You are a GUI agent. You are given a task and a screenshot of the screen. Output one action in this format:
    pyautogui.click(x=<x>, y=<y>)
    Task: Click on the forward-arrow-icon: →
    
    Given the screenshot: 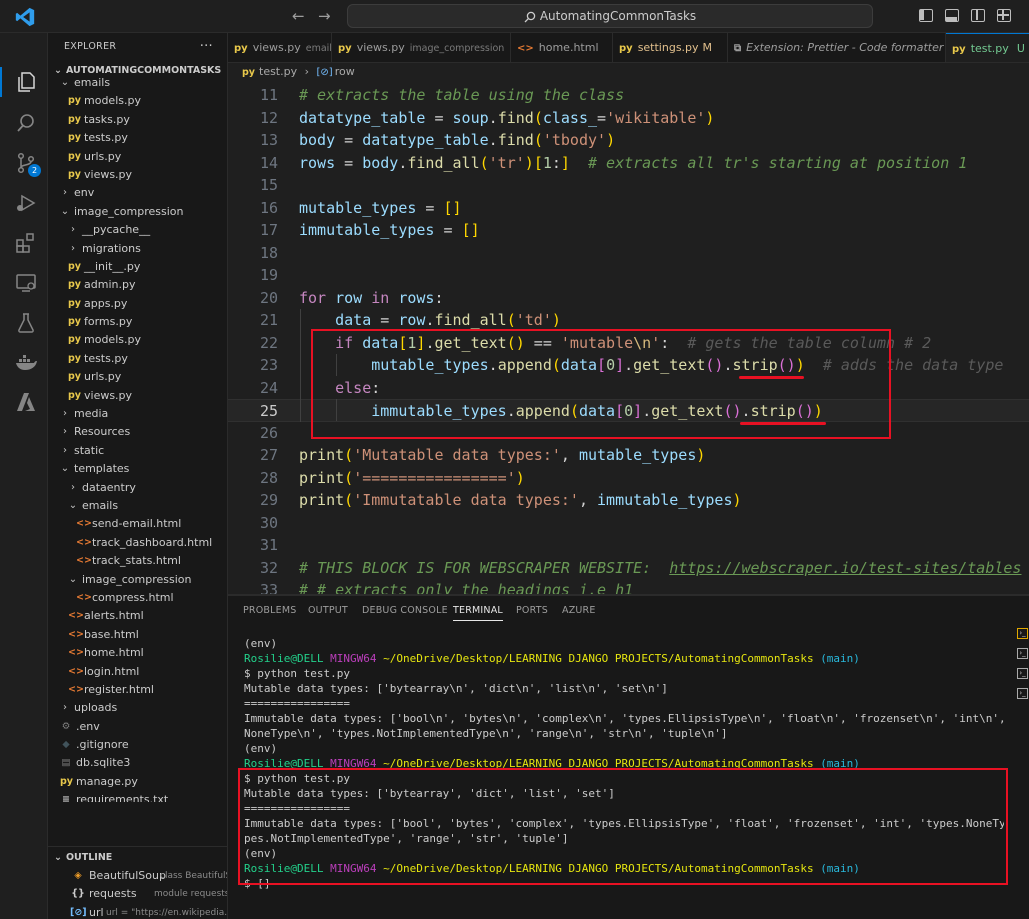 What is the action you would take?
    pyautogui.click(x=324, y=16)
    